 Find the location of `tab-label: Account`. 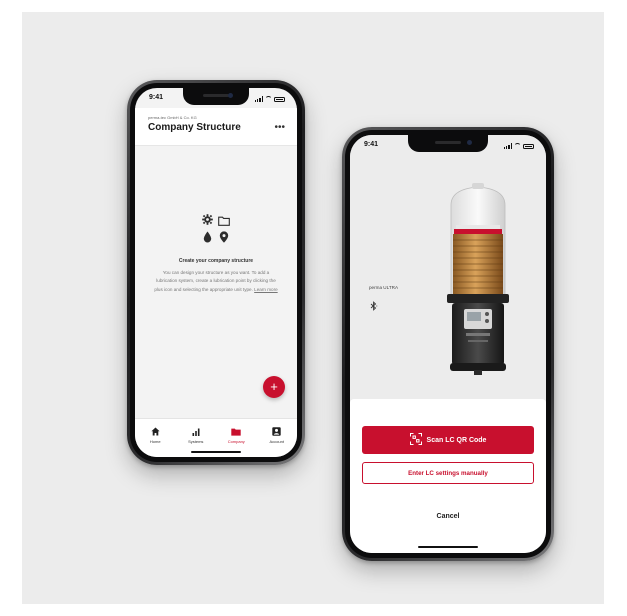

tab-label: Account is located at coordinates (276, 441).